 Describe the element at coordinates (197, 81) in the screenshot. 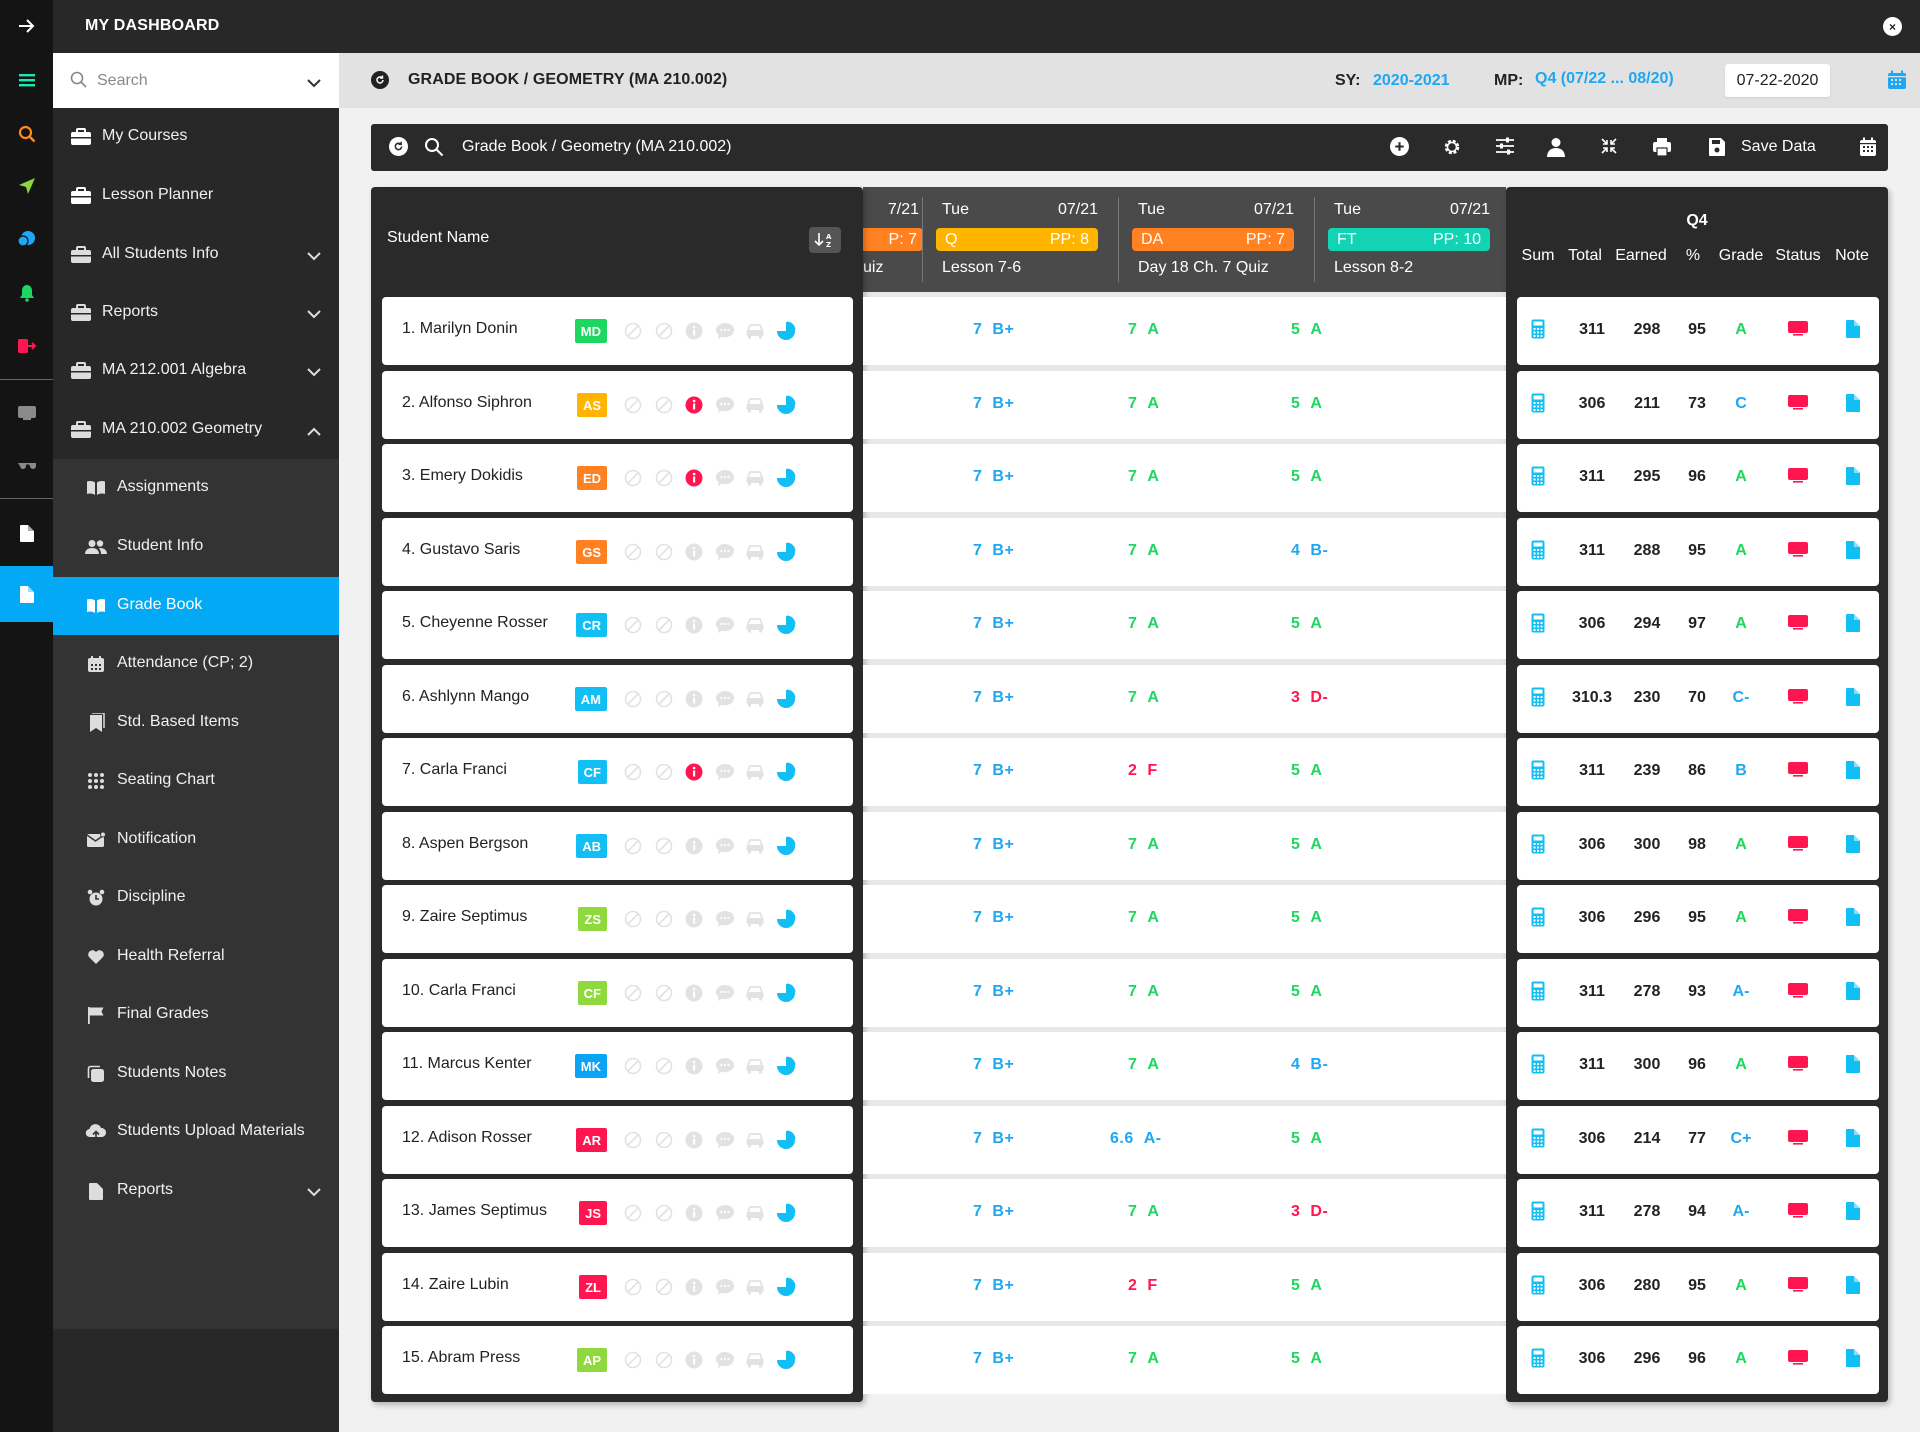

I see `search-input` at that location.